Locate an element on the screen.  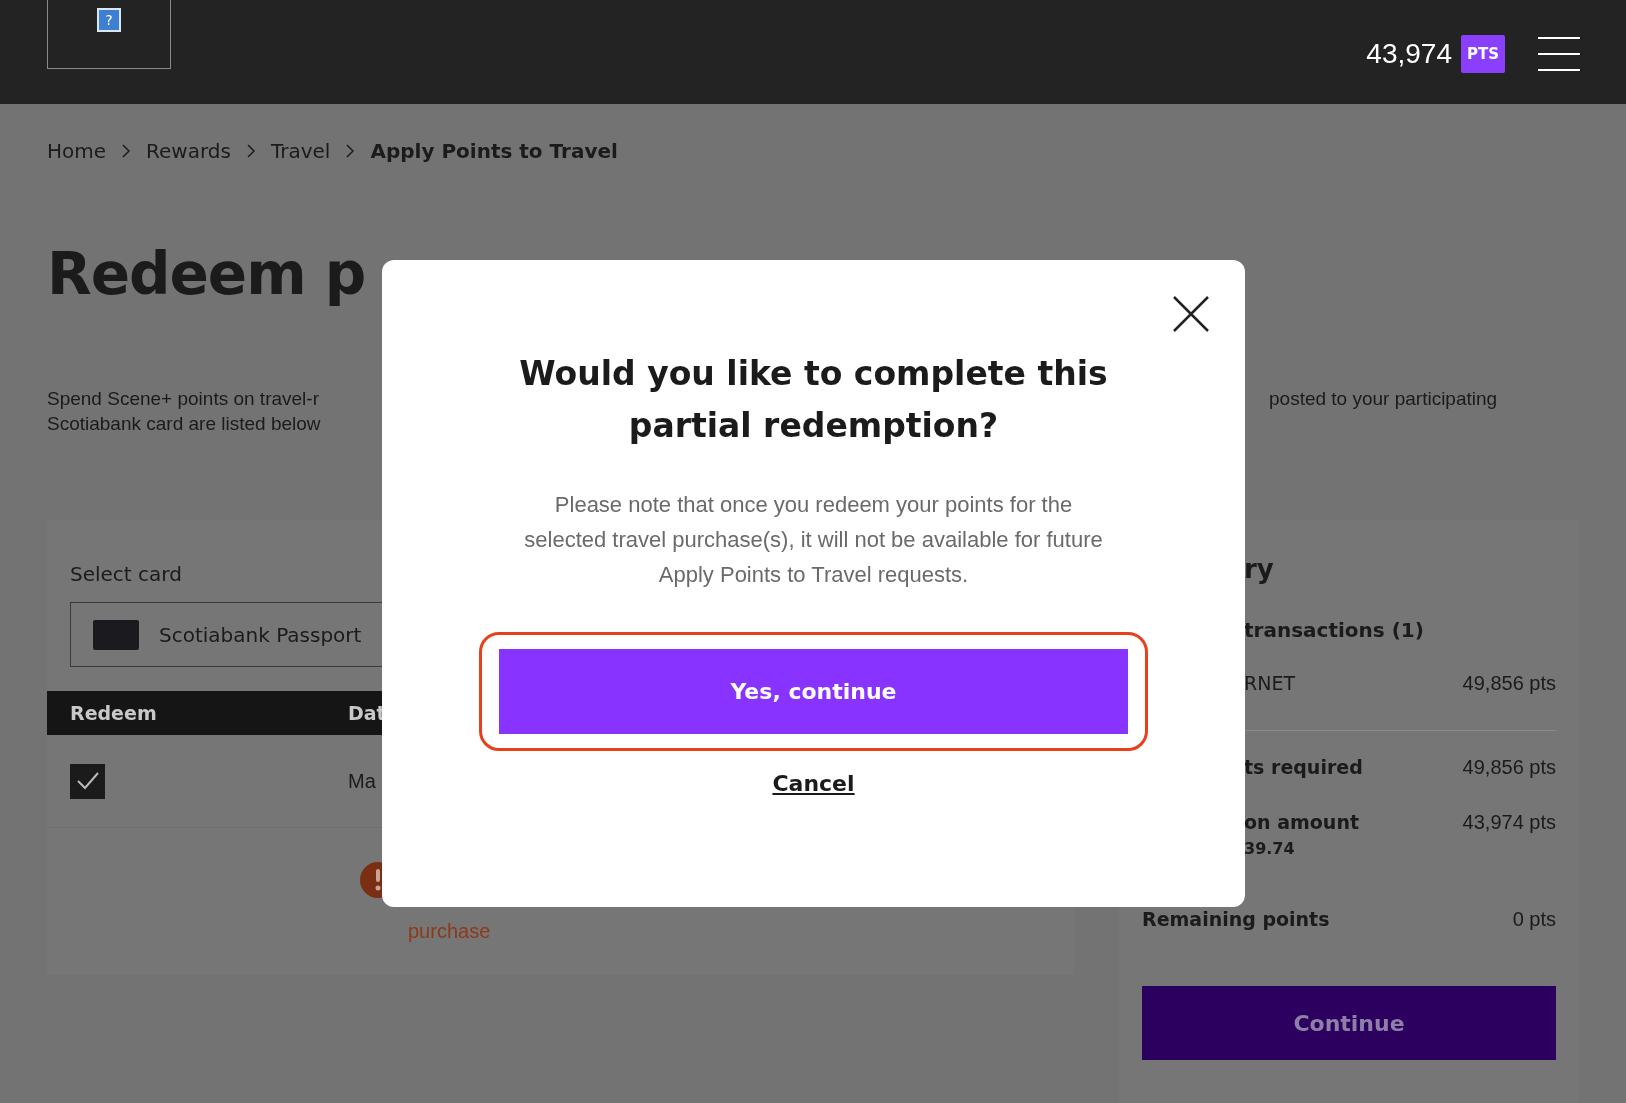
intro-text: posted to your participating is located at coordinates (1384, 399).